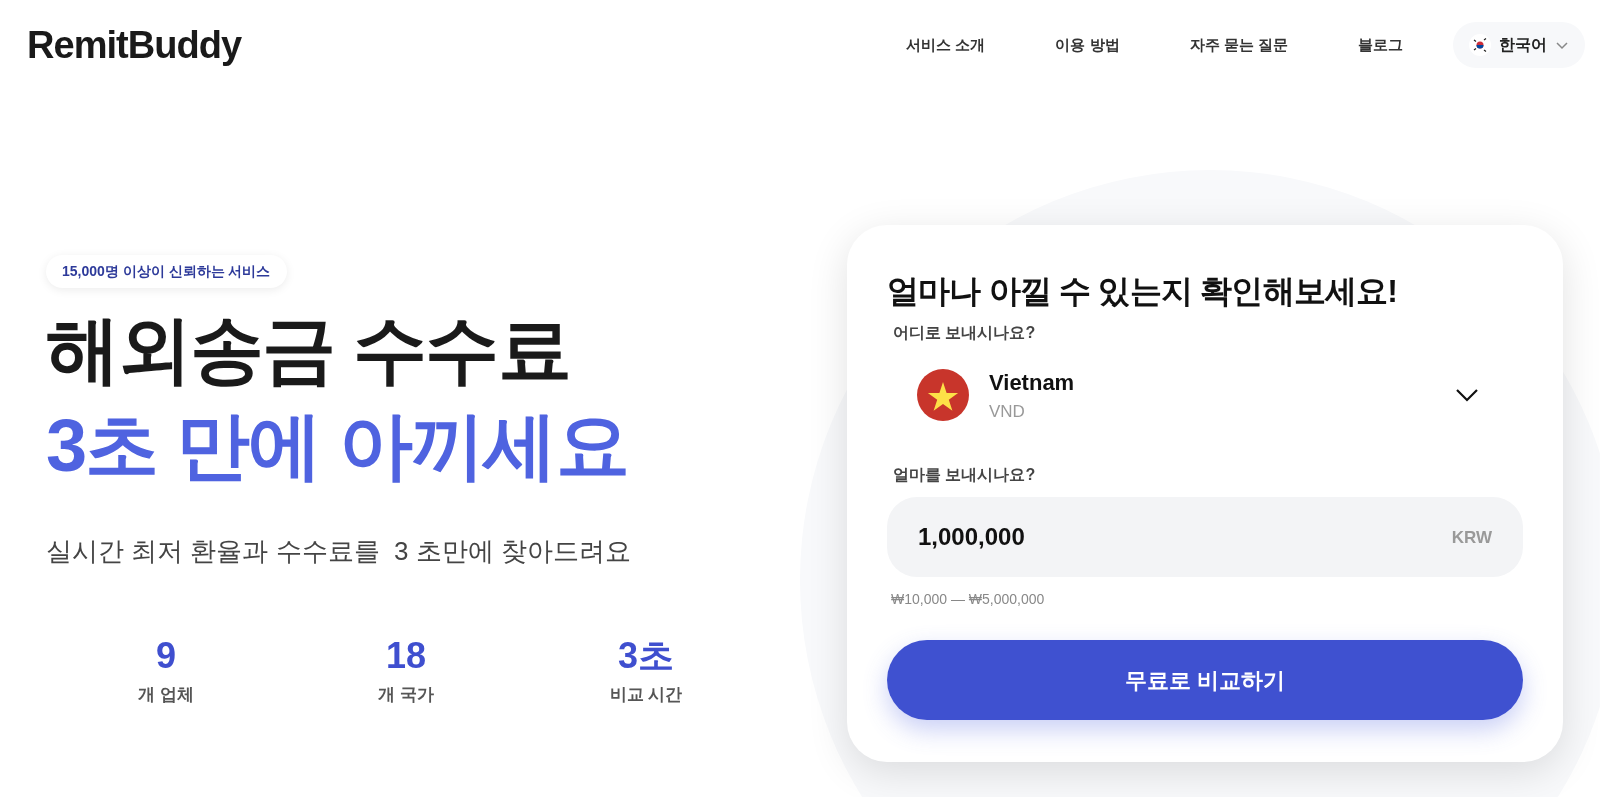 The width and height of the screenshot is (1600, 797). What do you see at coordinates (1143, 291) in the screenshot?
I see `card-title: 얼마나 아낄 수 있는지 확인해보세요!` at bounding box center [1143, 291].